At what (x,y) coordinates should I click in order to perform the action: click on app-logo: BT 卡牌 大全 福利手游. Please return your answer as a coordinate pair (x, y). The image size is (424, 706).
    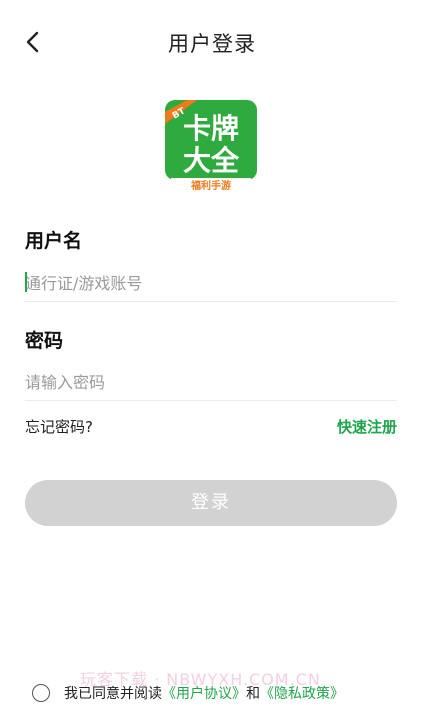
    Looking at the image, I should click on (211, 146).